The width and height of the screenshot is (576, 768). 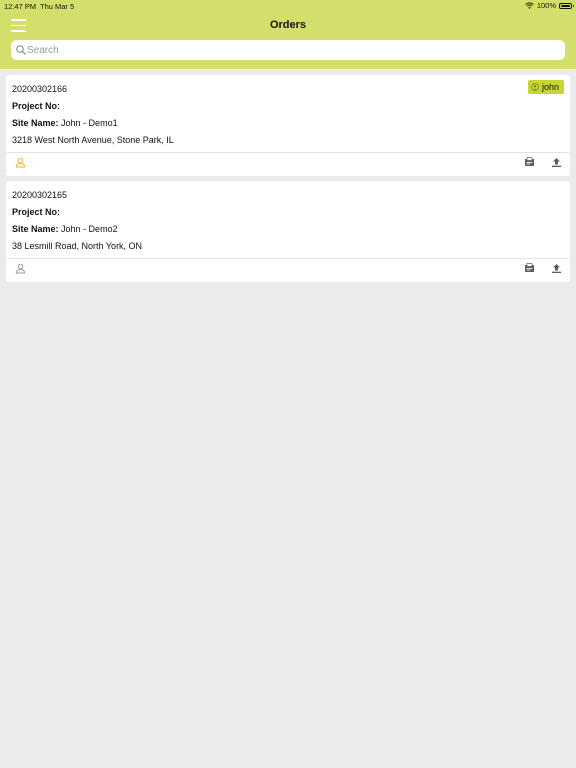 What do you see at coordinates (89, 229) in the screenshot?
I see `site-name-value: John - Demo2` at bounding box center [89, 229].